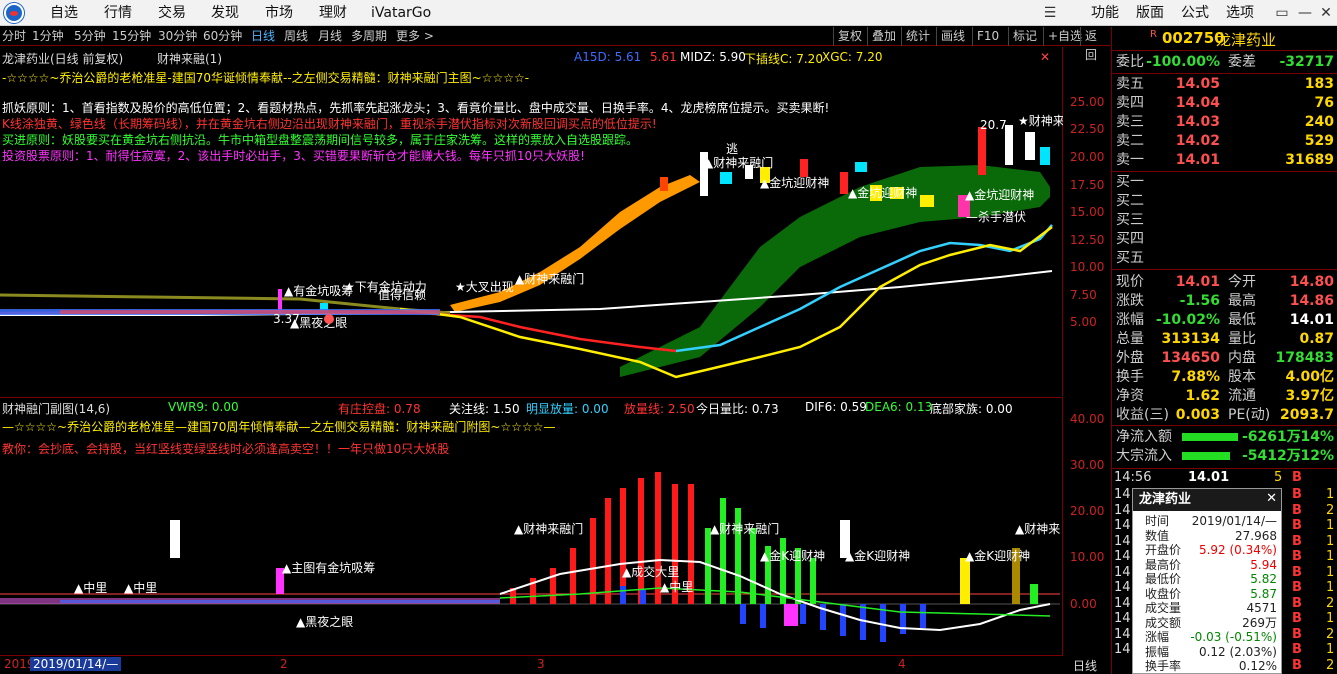 Image resolution: width=1337 pixels, height=674 pixels. What do you see at coordinates (64, 13) in the screenshot?
I see `menu-item-zixuan: 自选` at bounding box center [64, 13].